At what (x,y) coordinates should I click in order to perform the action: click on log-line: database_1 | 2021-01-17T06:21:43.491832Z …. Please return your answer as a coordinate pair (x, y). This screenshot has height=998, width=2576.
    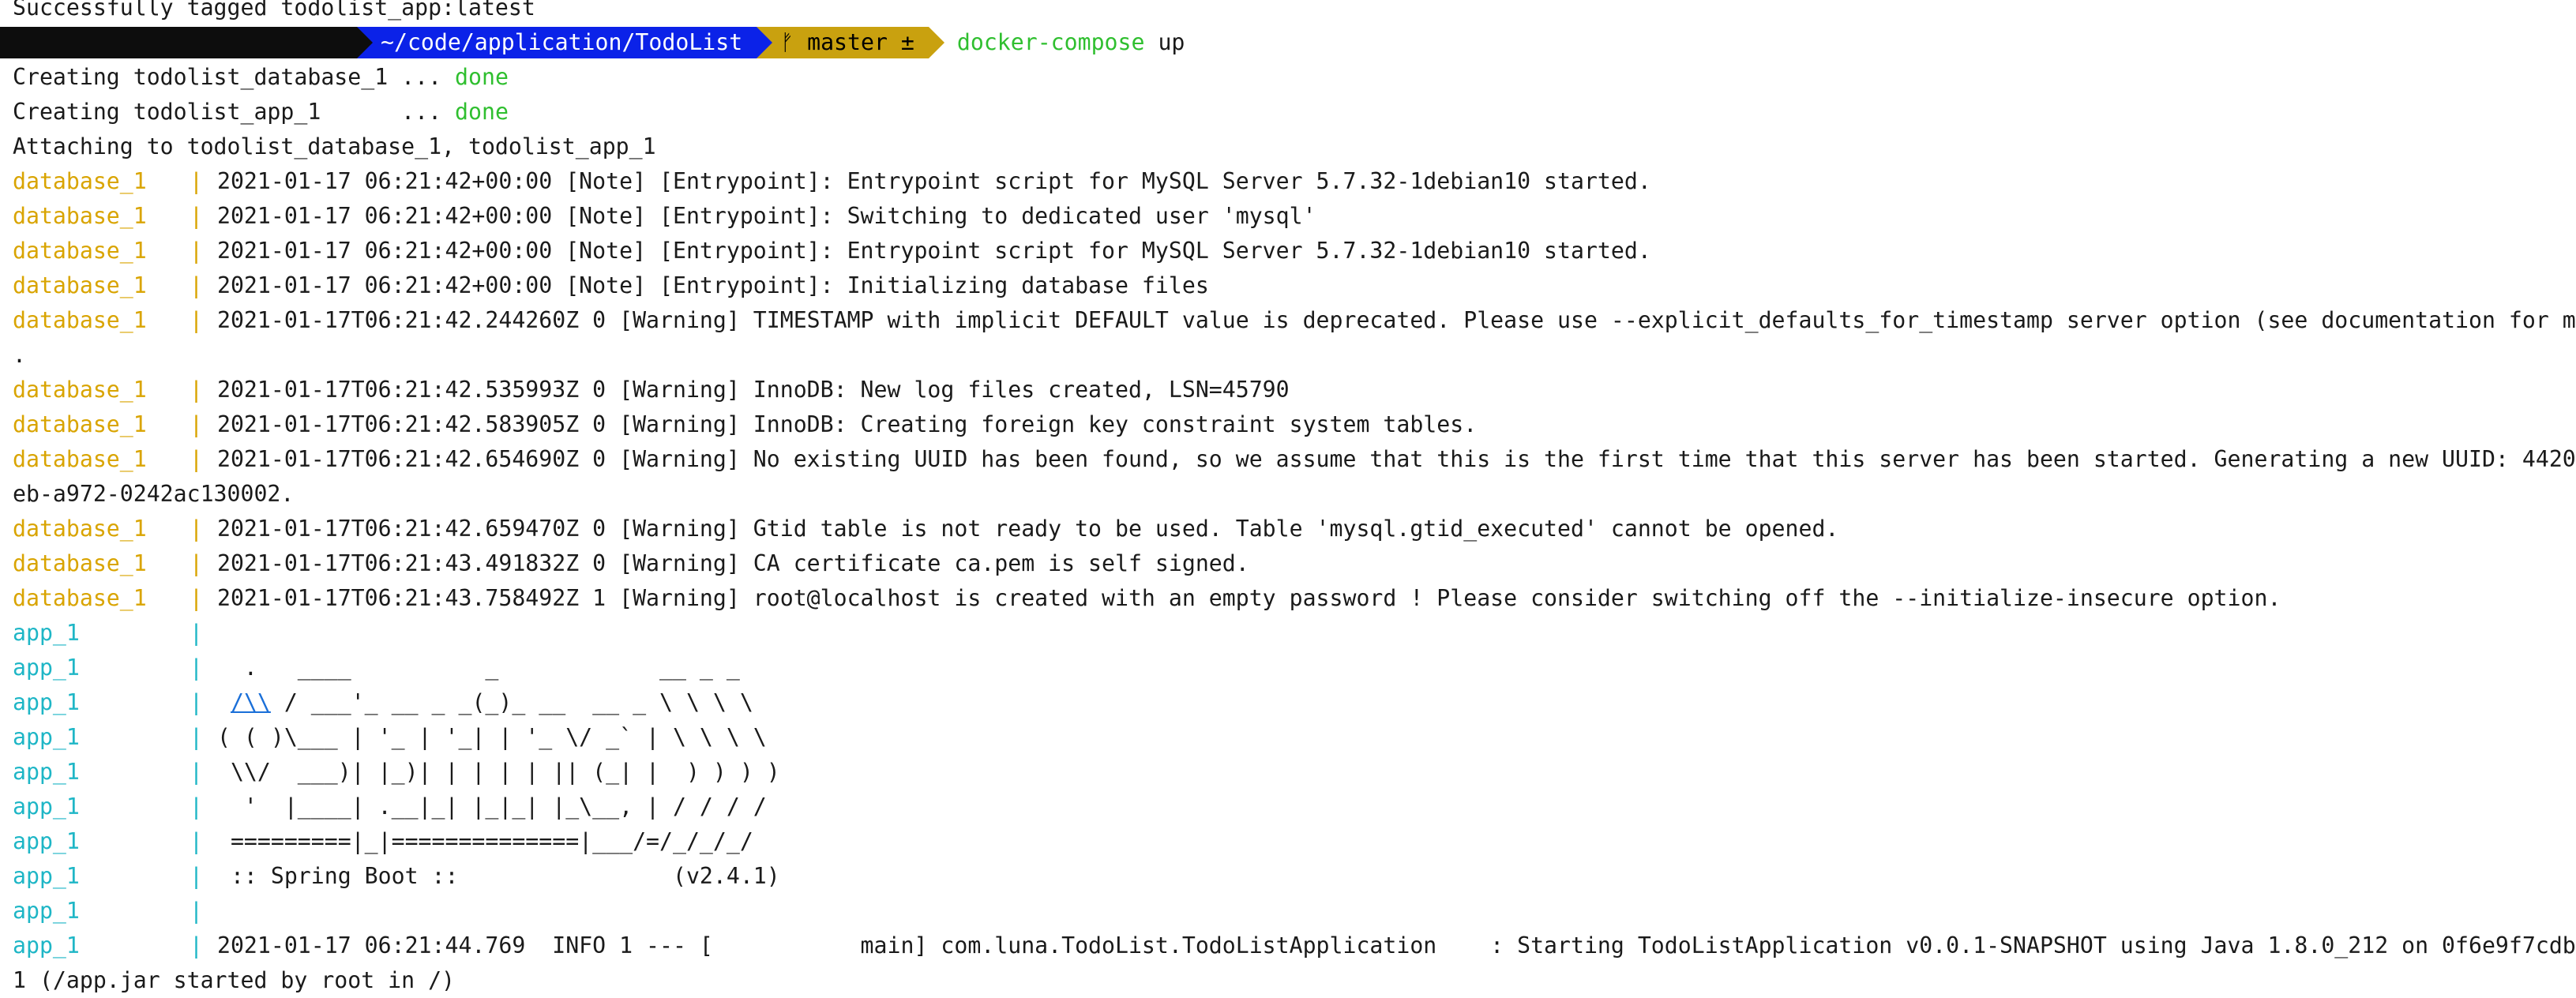
    Looking at the image, I should click on (1294, 563).